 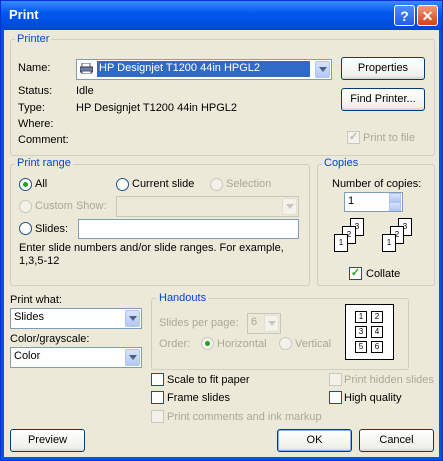 I want to click on scale-to-fit-label: Scale to fit paper, so click(x=208, y=380).